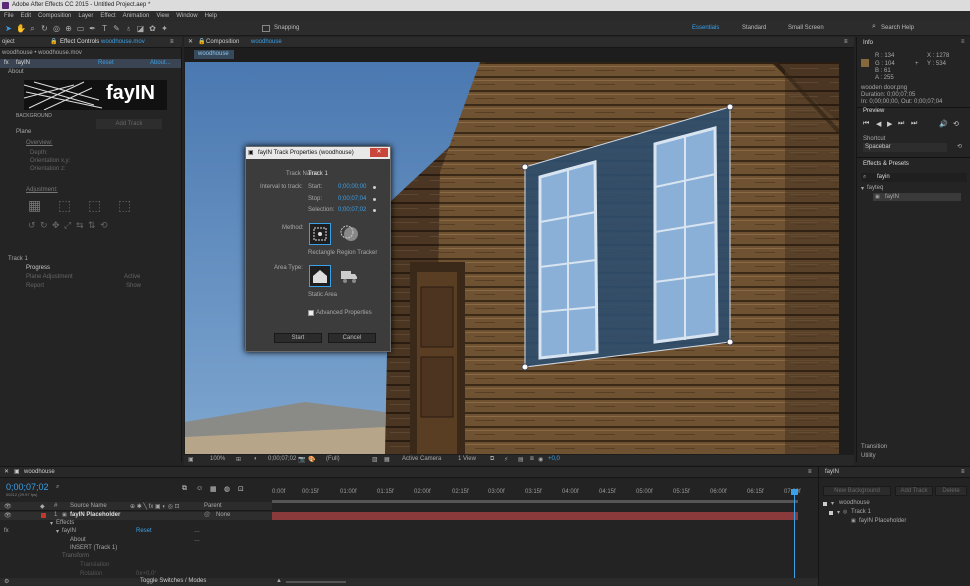 The image size is (970, 586). What do you see at coordinates (806, 28) in the screenshot?
I see `workspace-small-screen: Small Screen` at bounding box center [806, 28].